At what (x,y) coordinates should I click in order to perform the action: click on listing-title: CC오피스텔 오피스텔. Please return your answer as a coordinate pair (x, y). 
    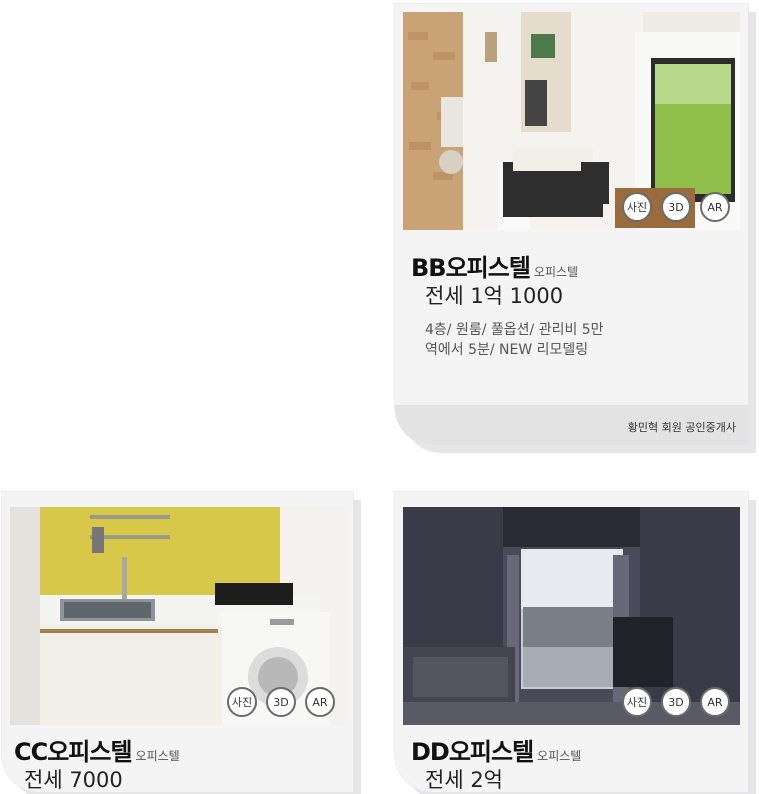
    Looking at the image, I should click on (97, 749).